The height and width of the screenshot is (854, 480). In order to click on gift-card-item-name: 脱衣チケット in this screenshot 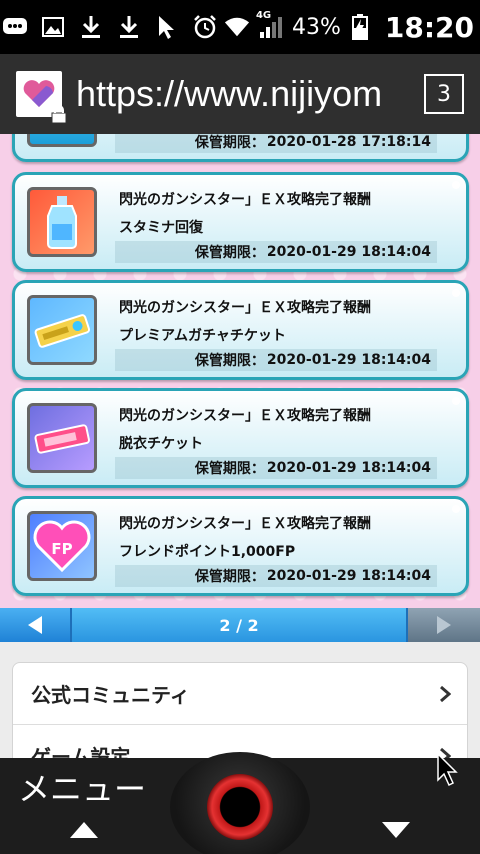, I will do `click(161, 444)`.